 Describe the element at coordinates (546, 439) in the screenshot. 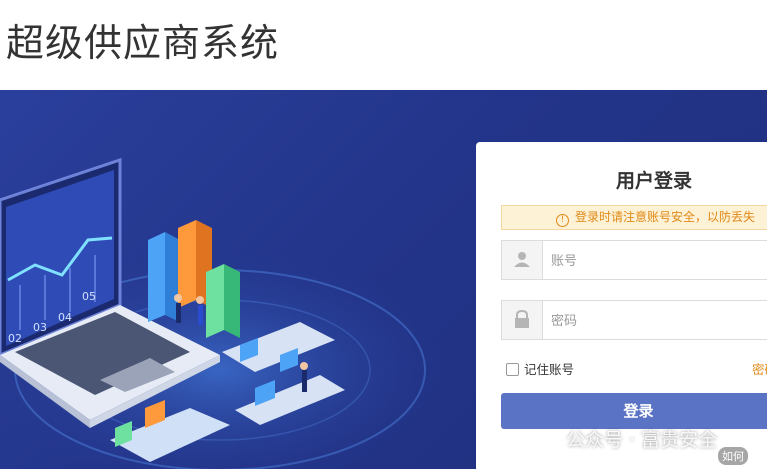

I see `wechat-icon` at that location.